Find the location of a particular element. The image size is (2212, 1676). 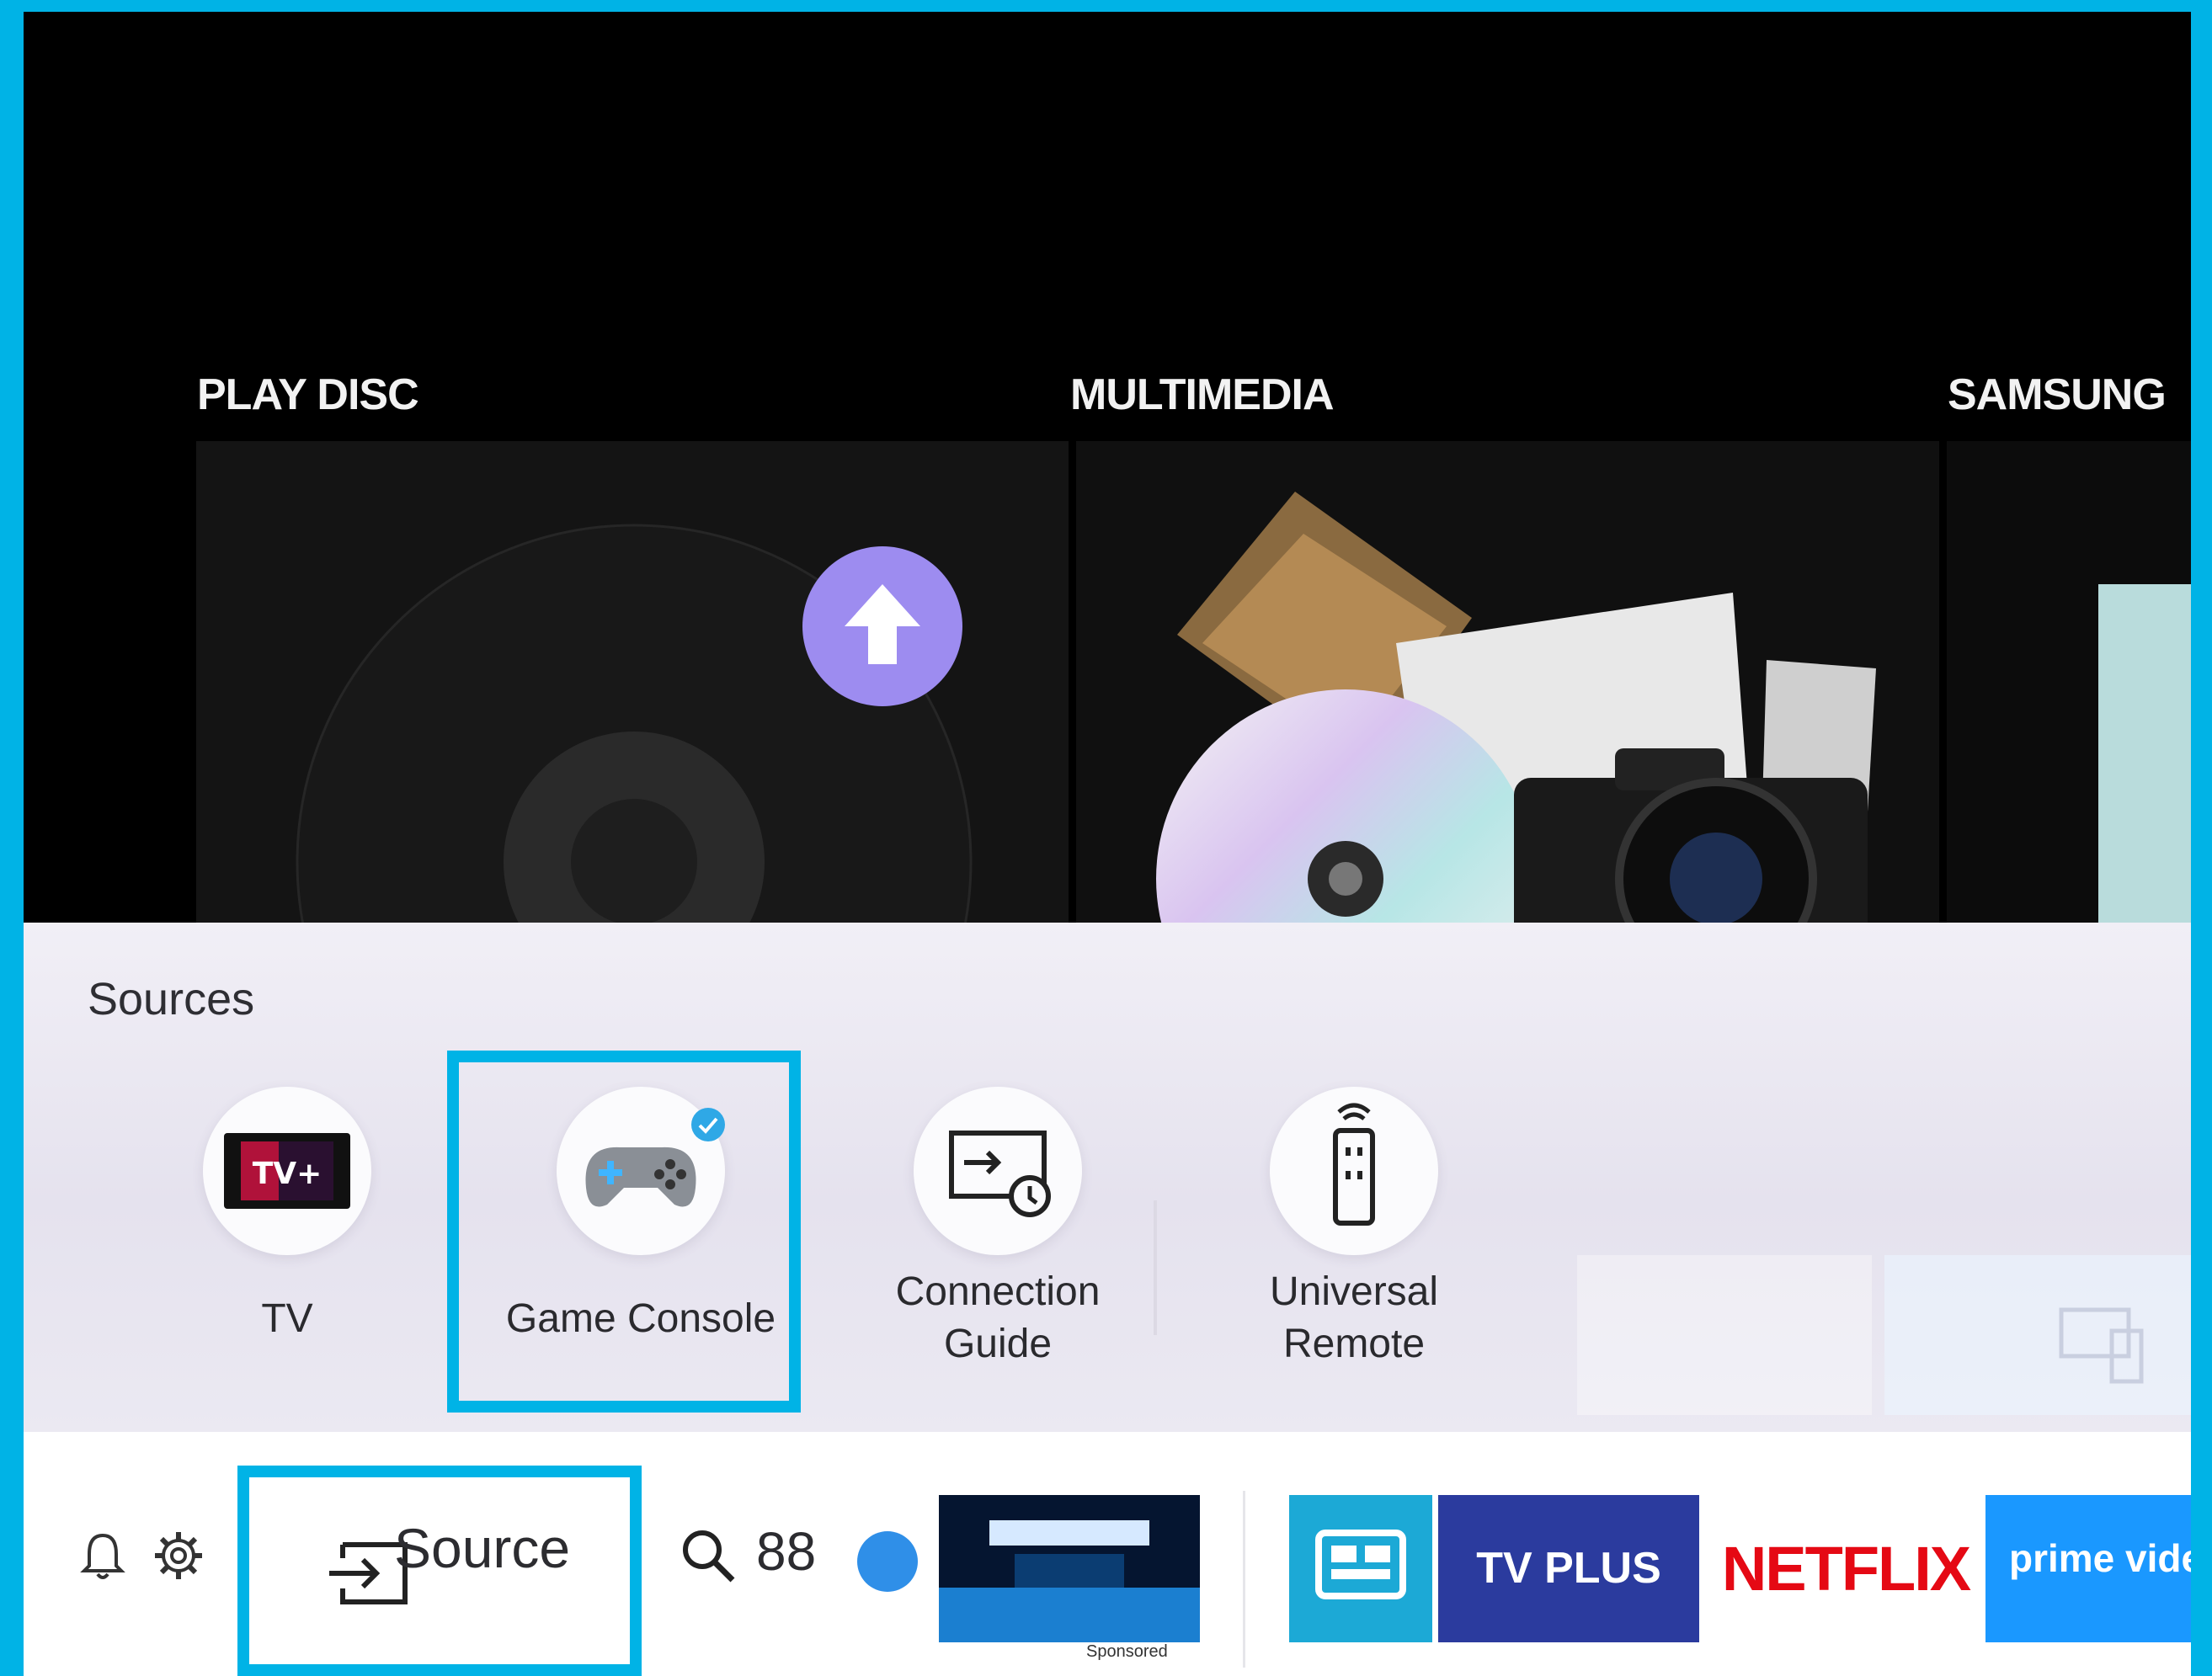

connection-guide-circle is located at coordinates (998, 1171).